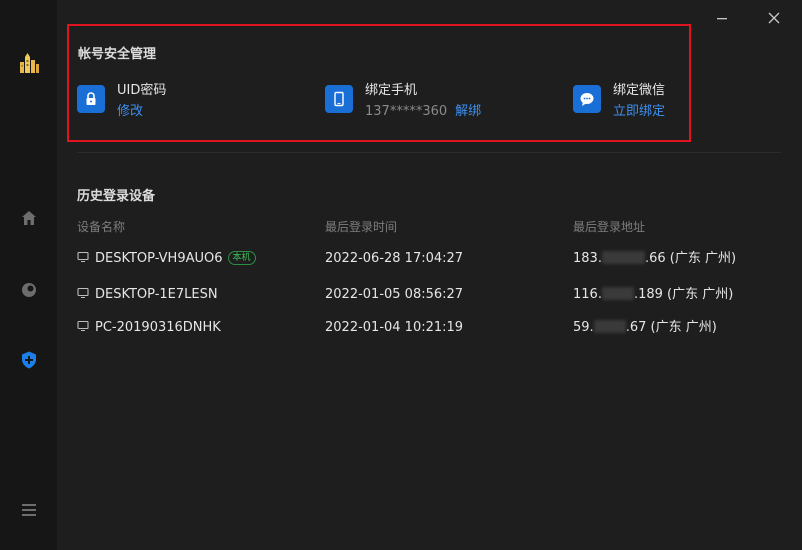 The width and height of the screenshot is (802, 550). Describe the element at coordinates (117, 54) in the screenshot. I see `security-section-title: 帐号安全管理` at that location.